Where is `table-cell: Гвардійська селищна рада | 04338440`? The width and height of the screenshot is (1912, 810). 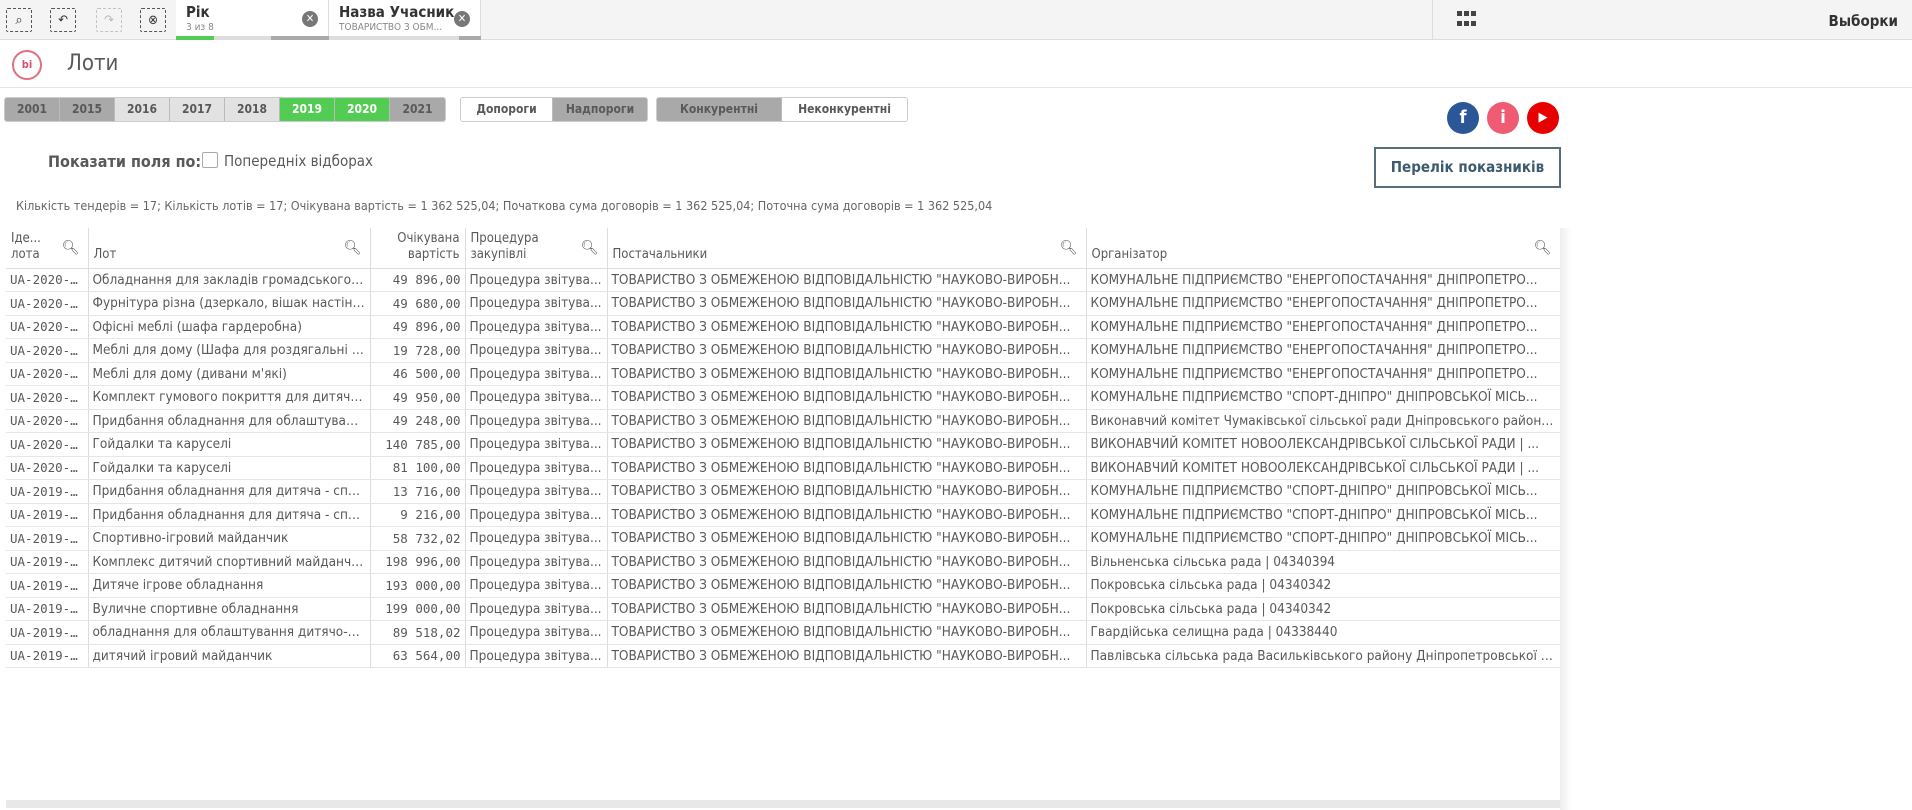
table-cell: Гвардійська селищна рада | 04338440 is located at coordinates (1323, 632).